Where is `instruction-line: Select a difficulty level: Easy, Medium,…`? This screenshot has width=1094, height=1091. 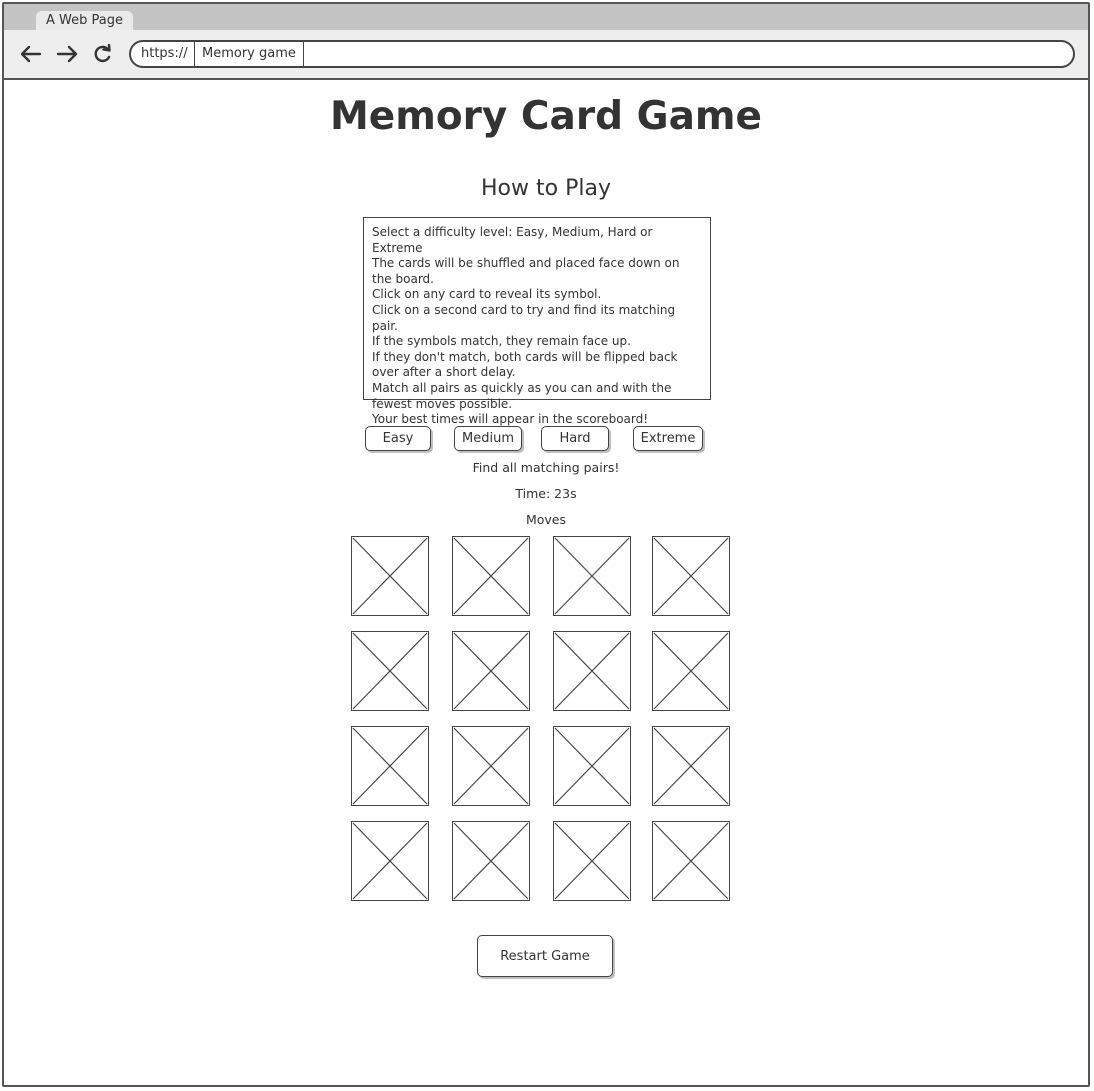 instruction-line: Select a difficulty level: Easy, Medium,… is located at coordinates (512, 240).